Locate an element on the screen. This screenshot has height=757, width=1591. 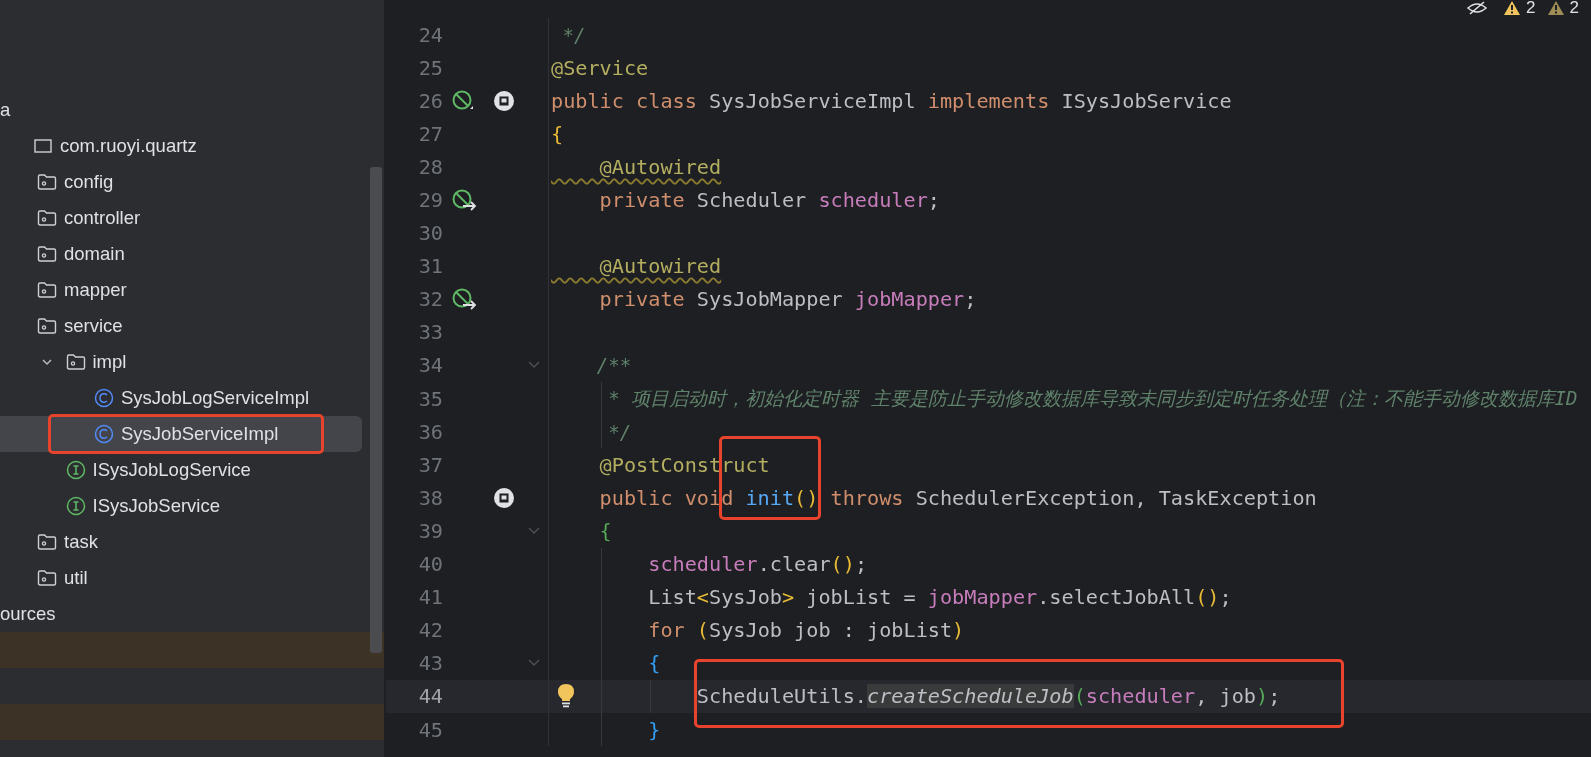
tree-item: service is located at coordinates (181, 326).